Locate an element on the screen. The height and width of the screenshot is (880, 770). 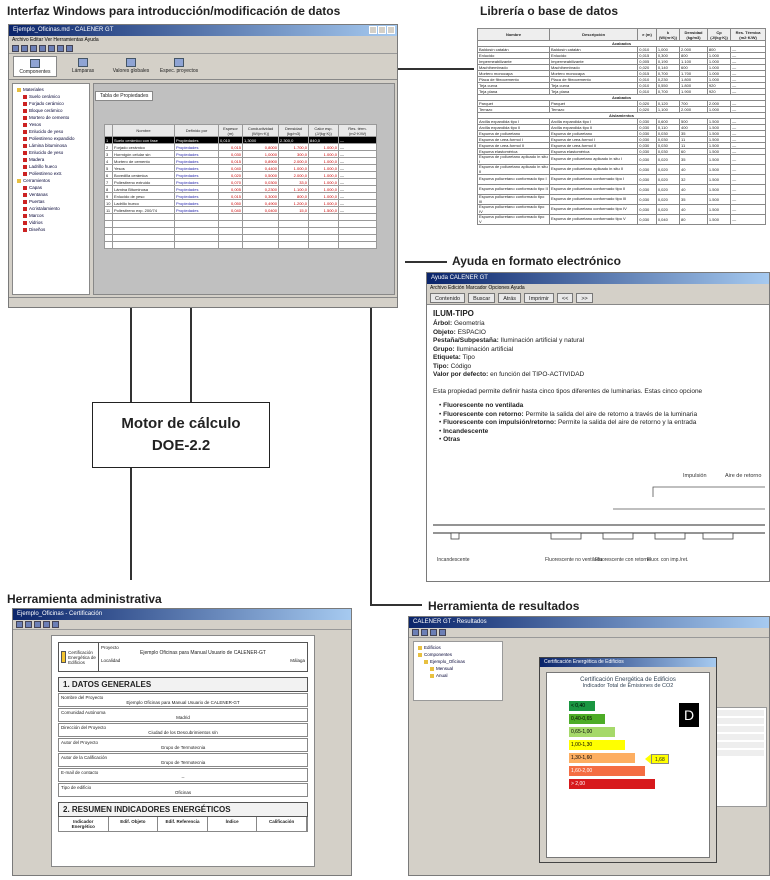
tree-item: Poliestireno expandido is located at coordinates (51, 138).